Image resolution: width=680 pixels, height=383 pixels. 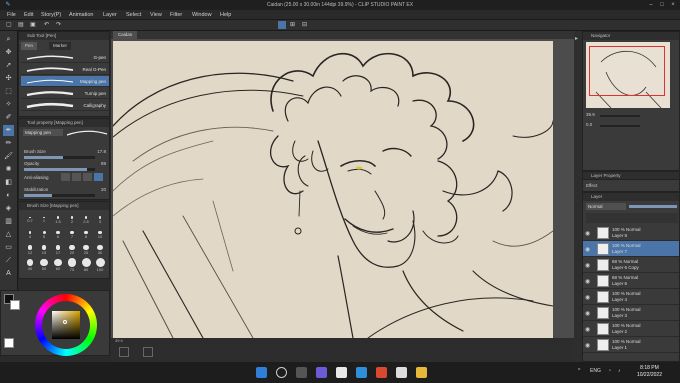 What do you see at coordinates (8, 39) in the screenshot?
I see `zoom-tool-icon: ⌕` at bounding box center [8, 39].